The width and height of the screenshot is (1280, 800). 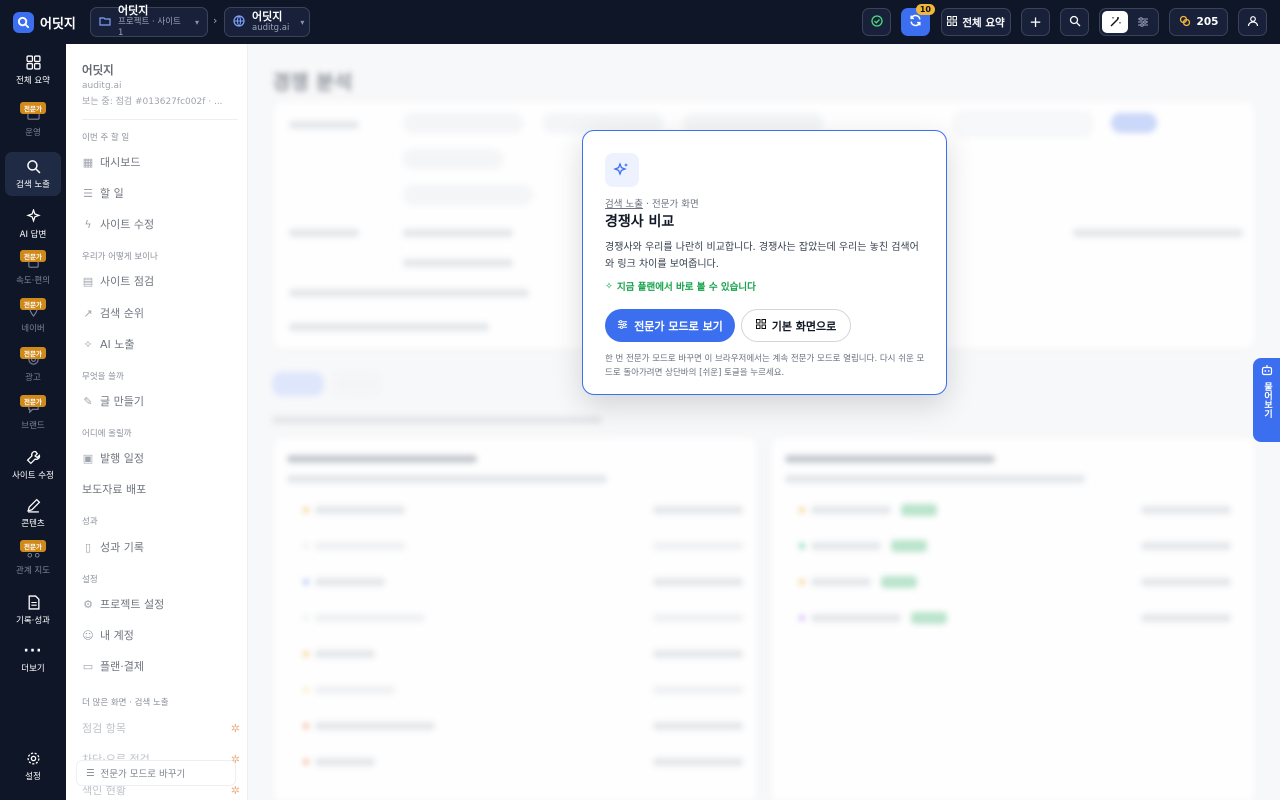 I want to click on sidebar-item-ai-answer: AI 답변, so click(x=33, y=224).